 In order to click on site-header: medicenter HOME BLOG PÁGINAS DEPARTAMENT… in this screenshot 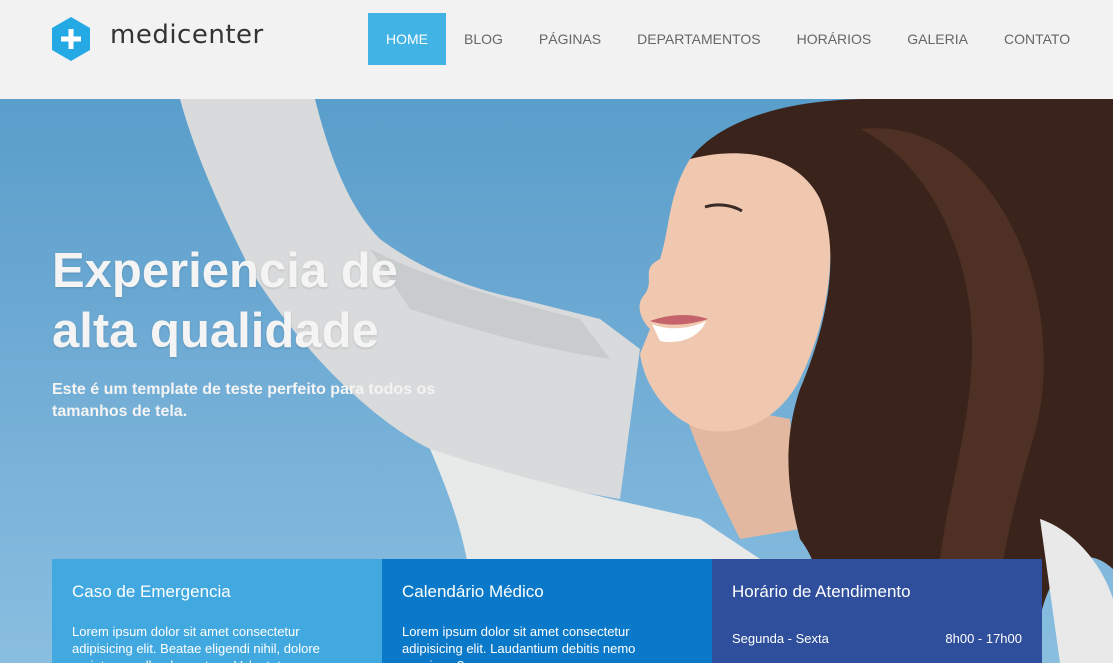, I will do `click(556, 49)`.